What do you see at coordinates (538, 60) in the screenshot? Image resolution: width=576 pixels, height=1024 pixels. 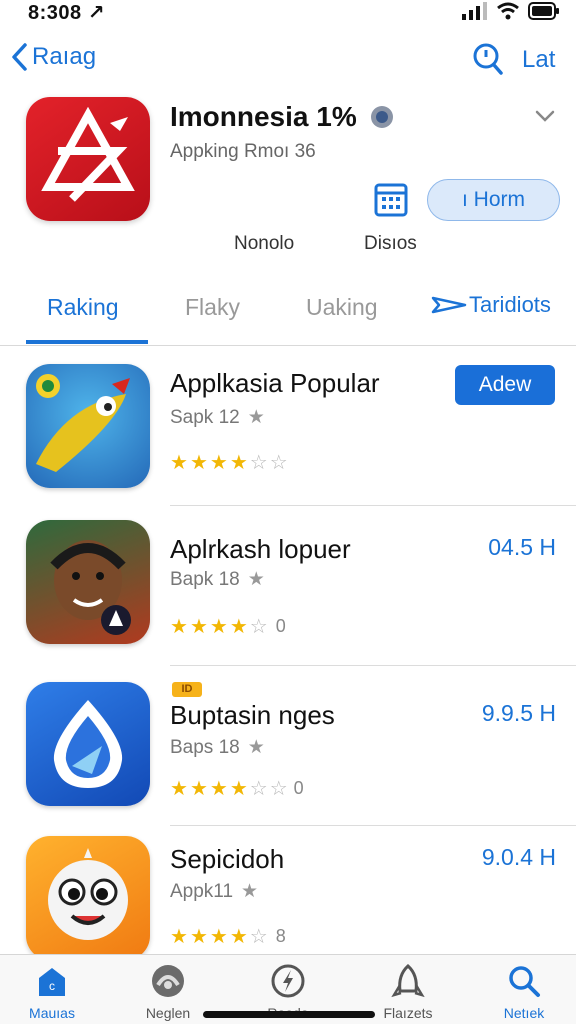 I see `nav-right-button: Lat` at bounding box center [538, 60].